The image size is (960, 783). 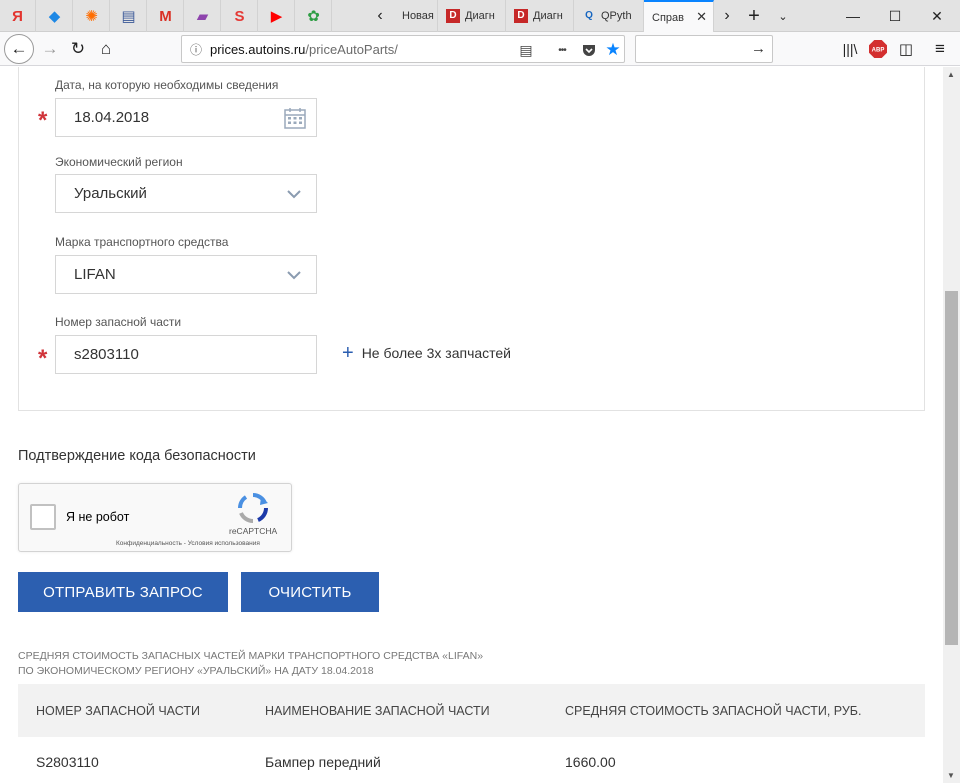 I want to click on scroll-down-icon: ▼, so click(x=951, y=775).